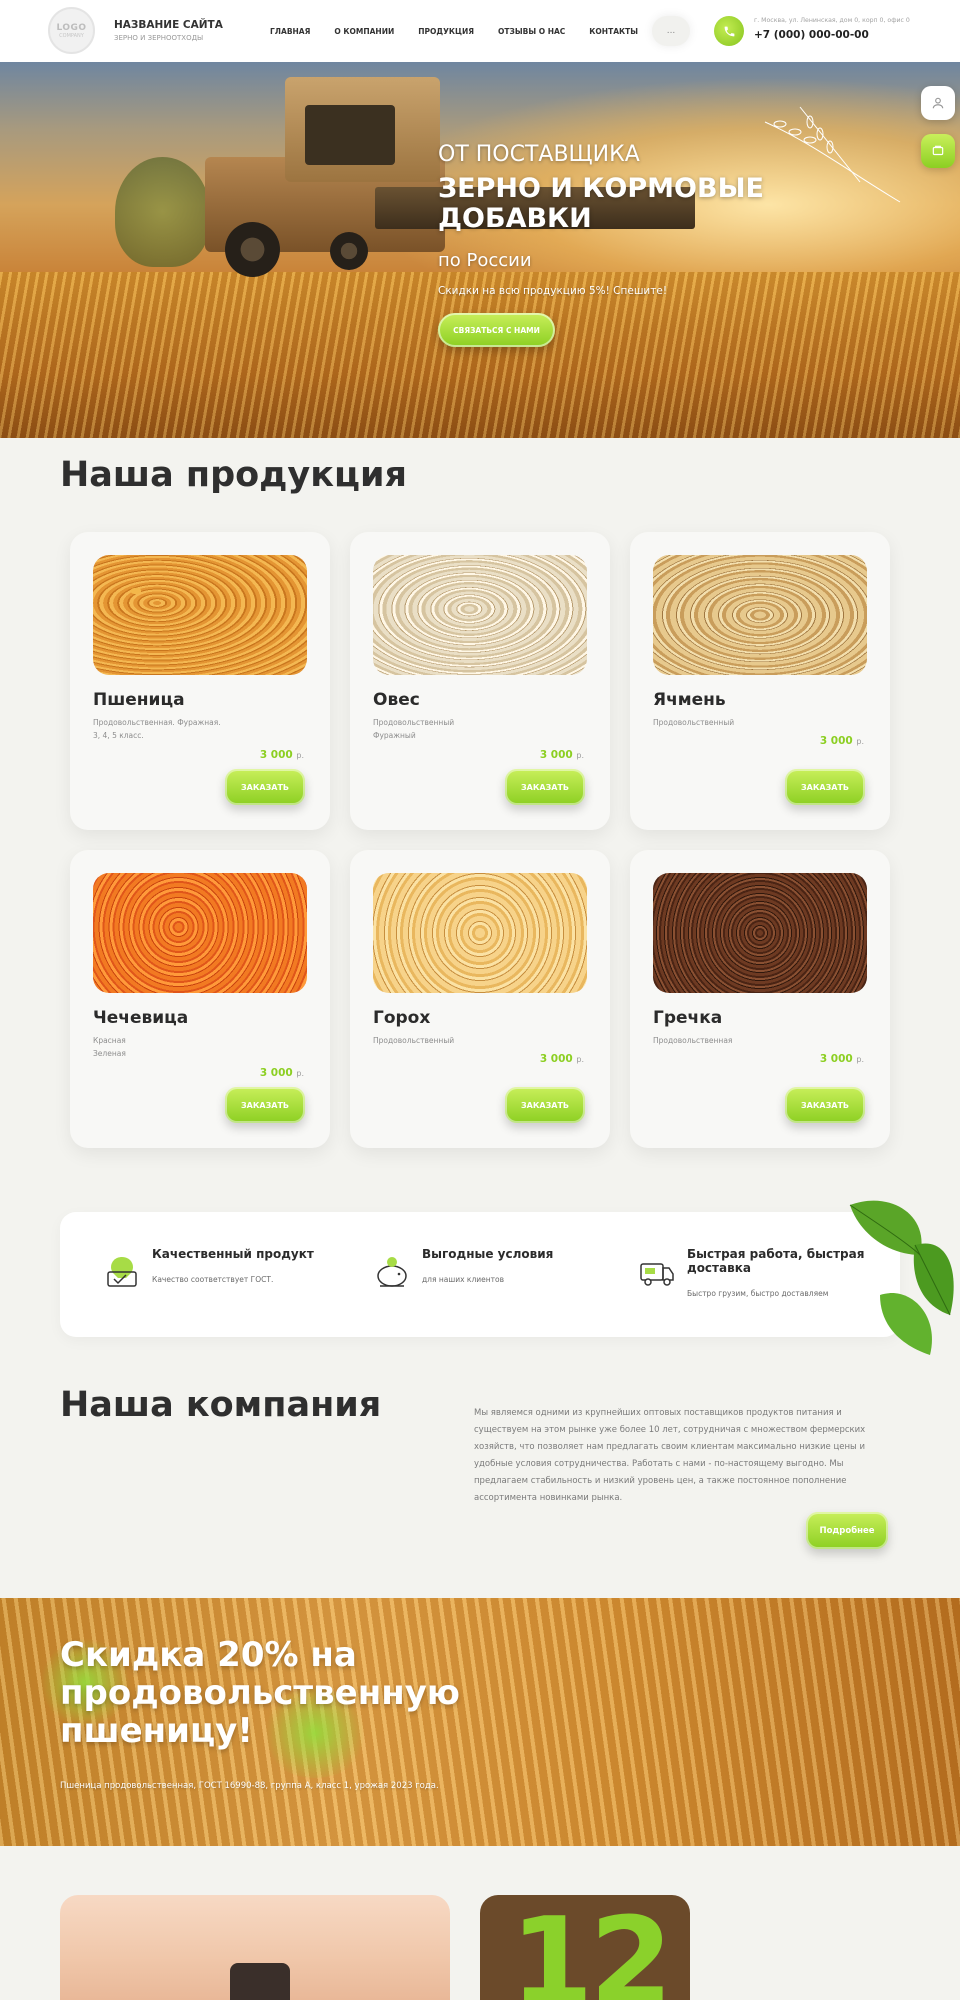 The width and height of the screenshot is (960, 2000). What do you see at coordinates (139, 700) in the screenshot?
I see `product-name: Пшеница` at bounding box center [139, 700].